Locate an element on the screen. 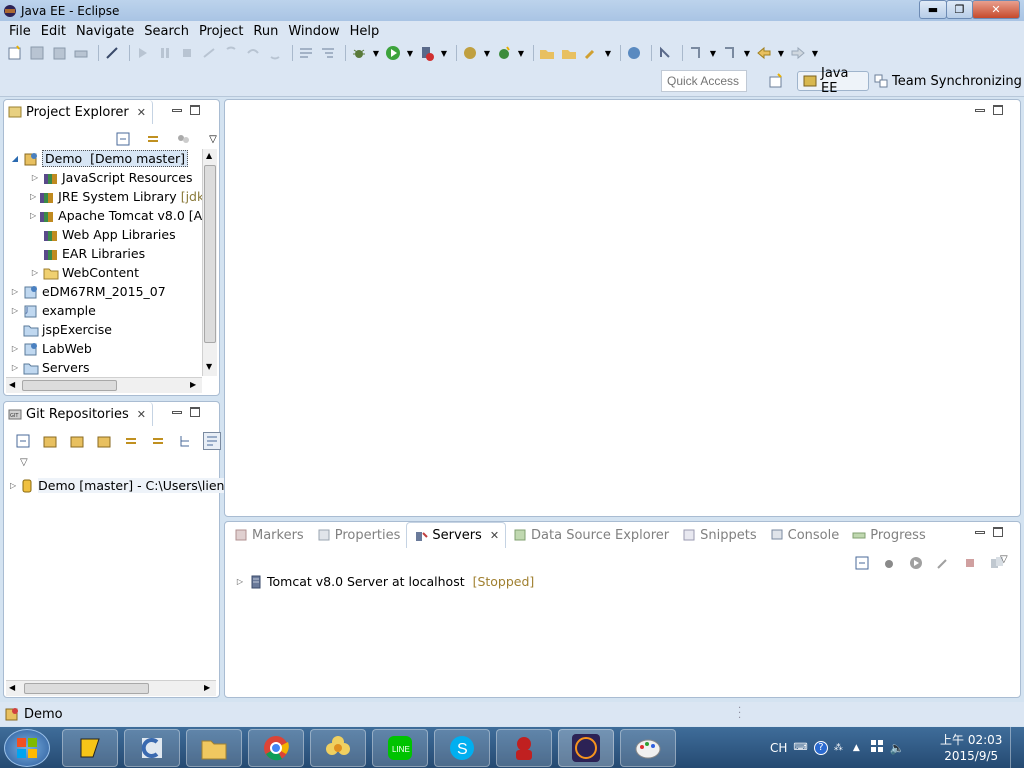 The height and width of the screenshot is (768, 1024). suspend-icon is located at coordinates (165, 53).